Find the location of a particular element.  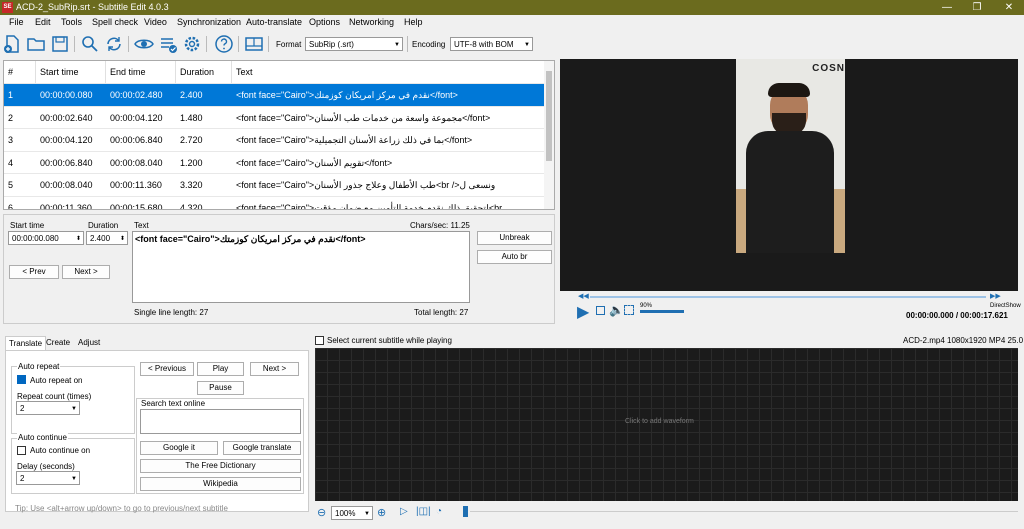

split-icon: |◫| is located at coordinates (423, 511).